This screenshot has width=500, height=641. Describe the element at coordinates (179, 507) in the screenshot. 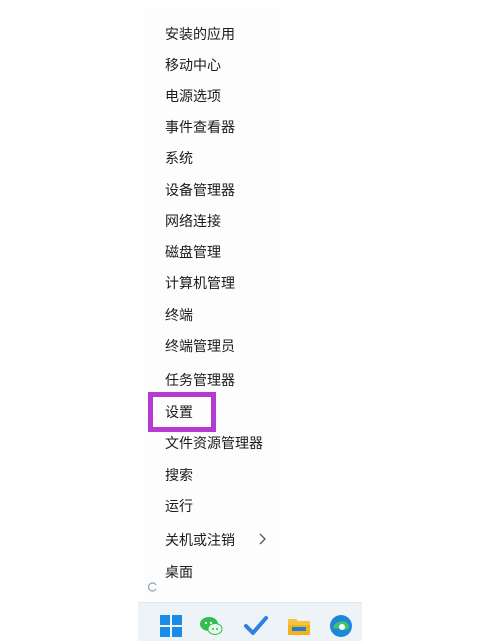

I see `menu-item-run: 运行` at that location.